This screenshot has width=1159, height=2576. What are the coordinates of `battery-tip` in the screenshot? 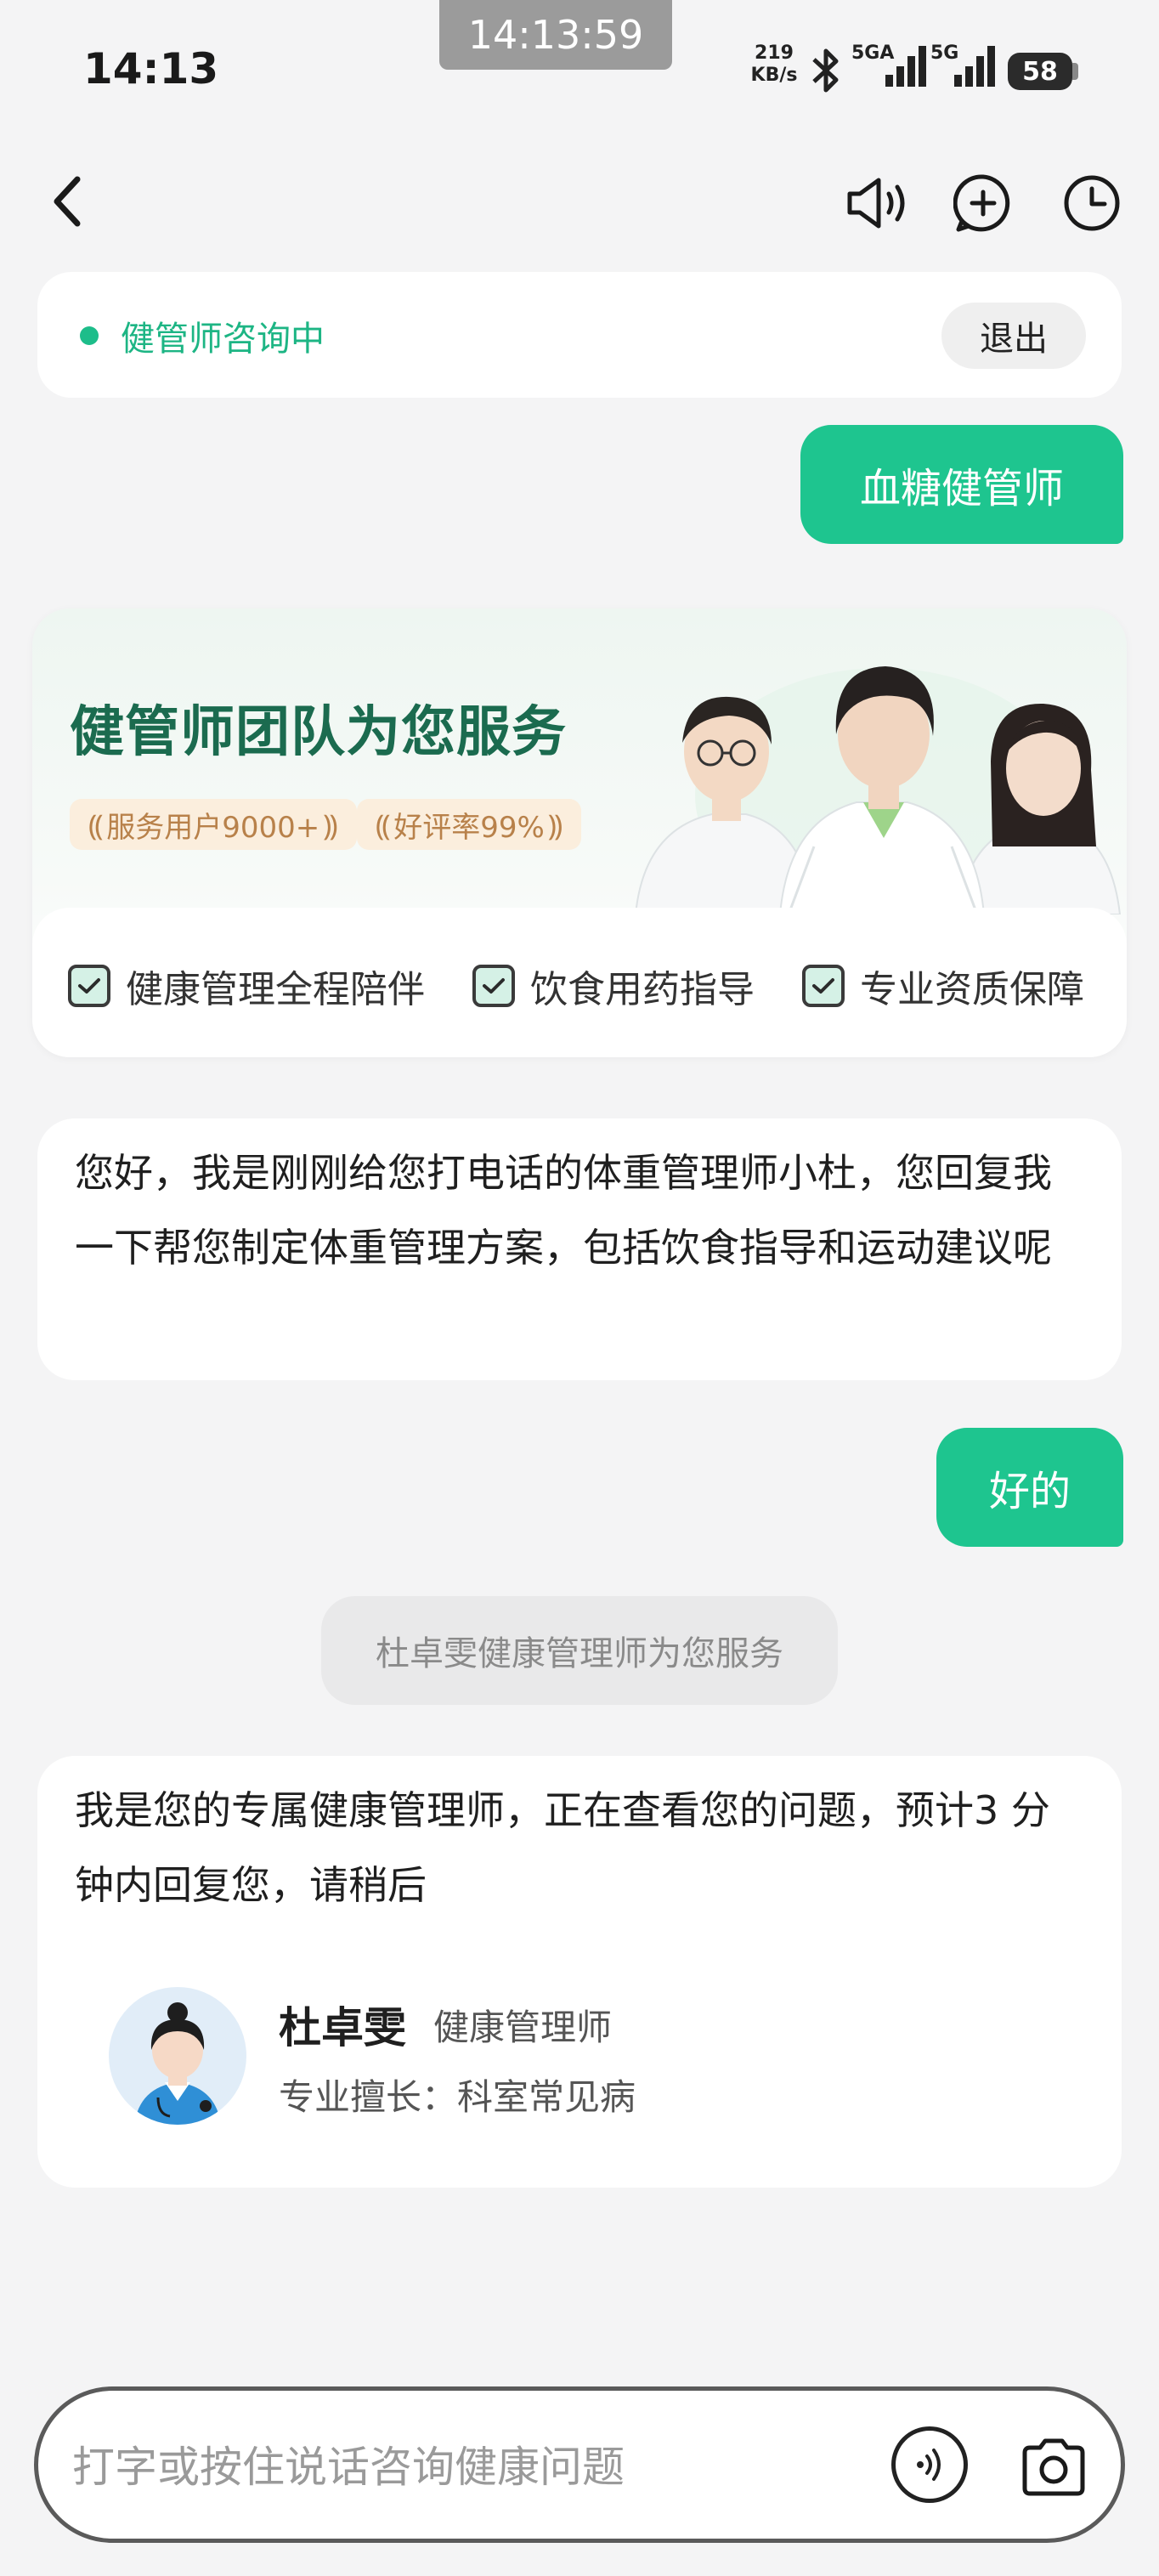 It's located at (1075, 71).